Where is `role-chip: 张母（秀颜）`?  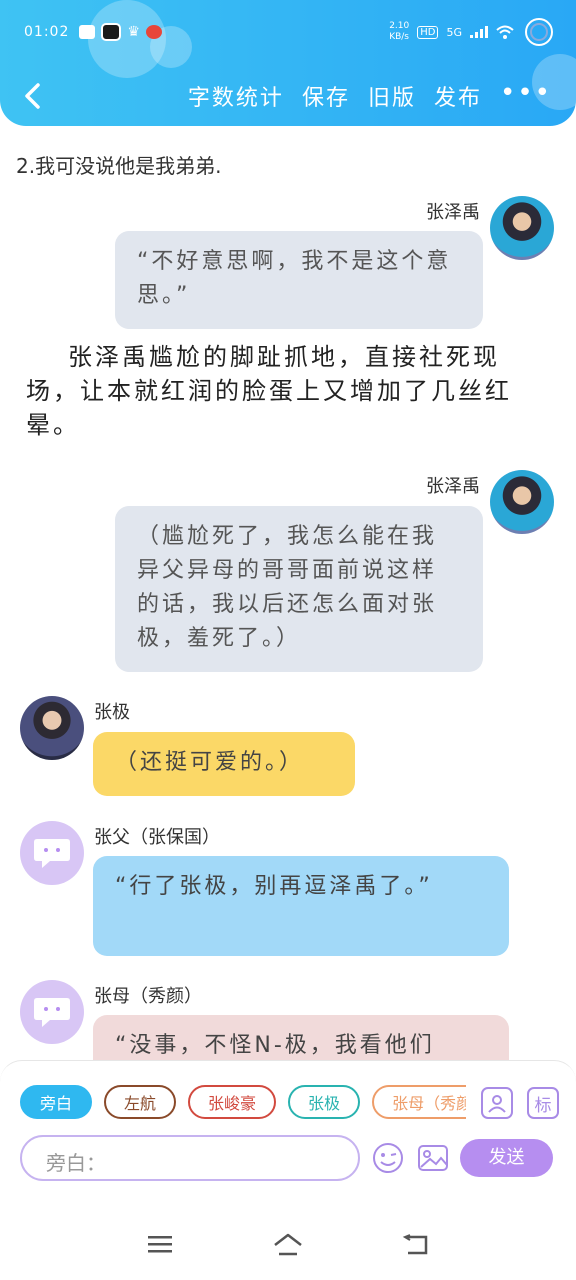 role-chip: 张母（秀颜） is located at coordinates (419, 1102).